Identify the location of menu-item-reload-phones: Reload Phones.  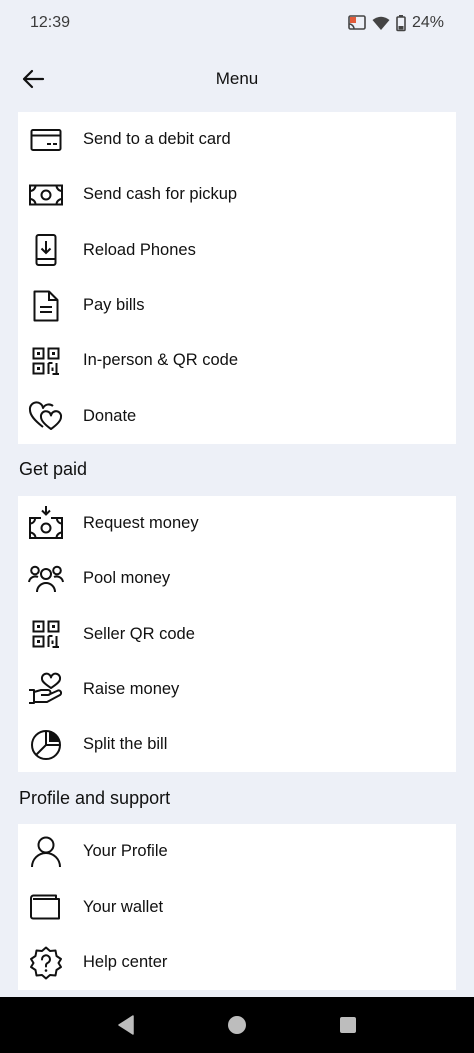
(237, 250).